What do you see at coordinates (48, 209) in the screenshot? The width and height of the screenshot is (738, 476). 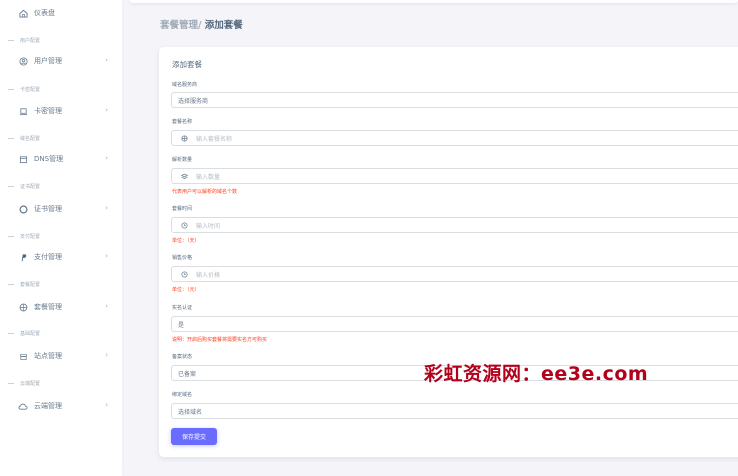 I see `sidebar-item-label: 证书管理` at bounding box center [48, 209].